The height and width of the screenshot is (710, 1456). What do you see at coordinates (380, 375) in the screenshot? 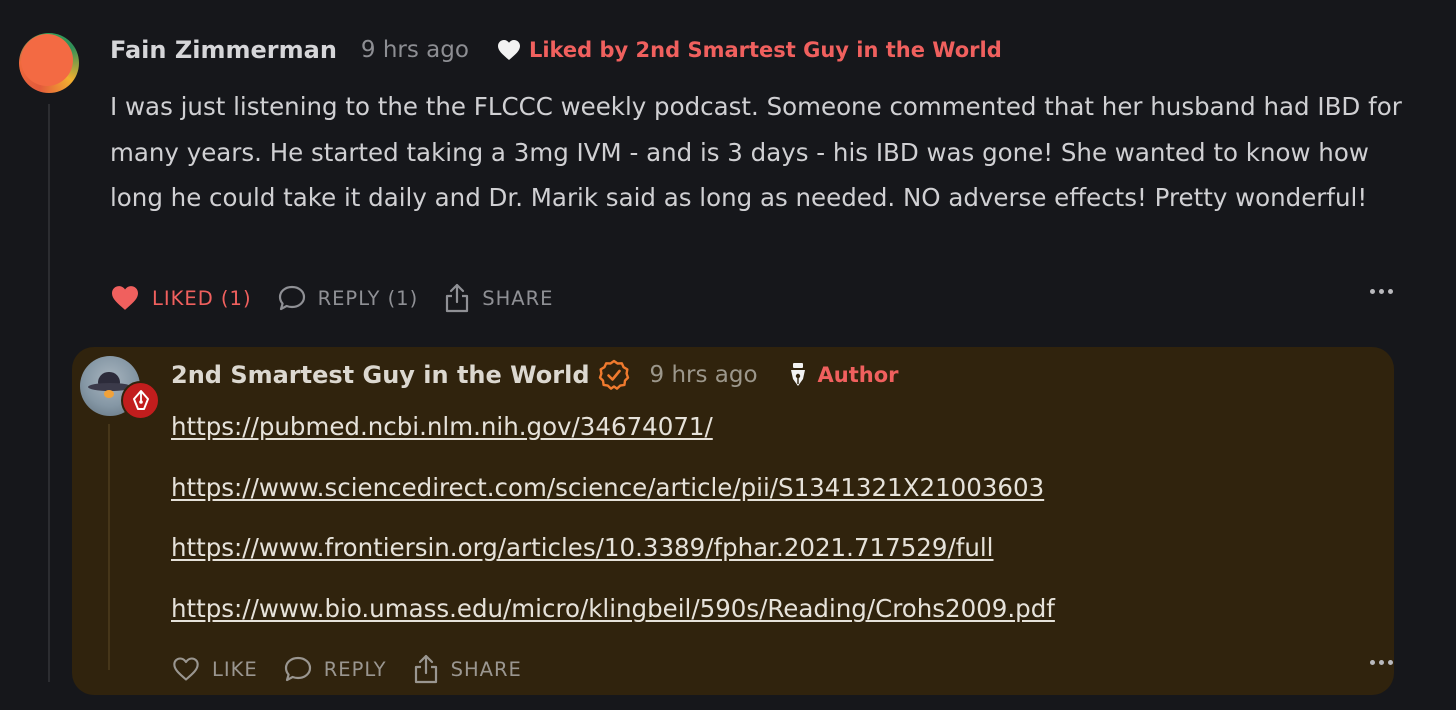
I see `reply-author-name: 2nd Smartest Guy in the World` at bounding box center [380, 375].